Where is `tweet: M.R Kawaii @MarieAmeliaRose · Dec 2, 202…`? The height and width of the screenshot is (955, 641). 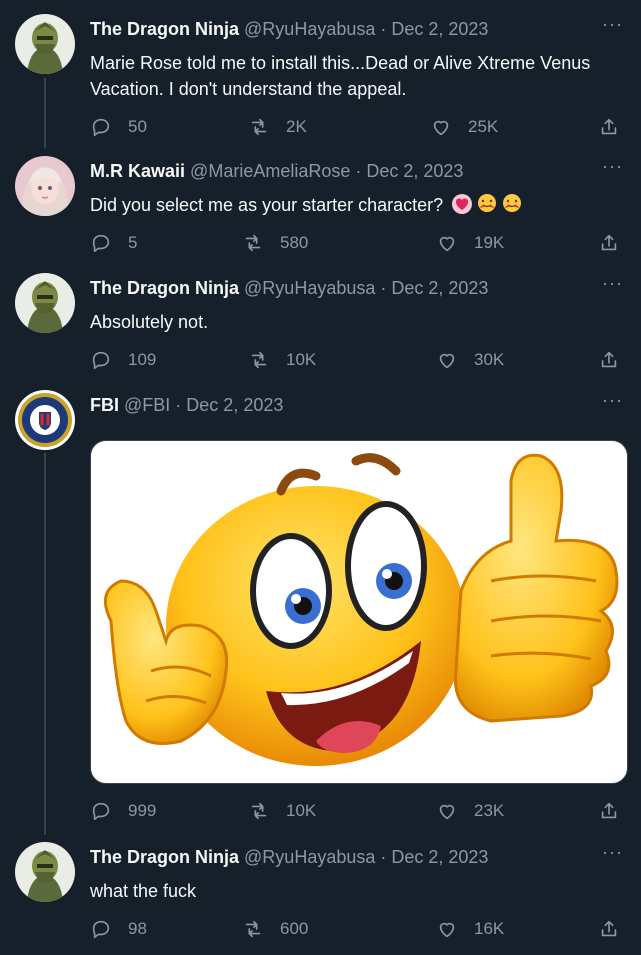
tweet: M.R Kawaii @MarieAmeliaRose · Dec 2, 202… is located at coordinates (320, 206).